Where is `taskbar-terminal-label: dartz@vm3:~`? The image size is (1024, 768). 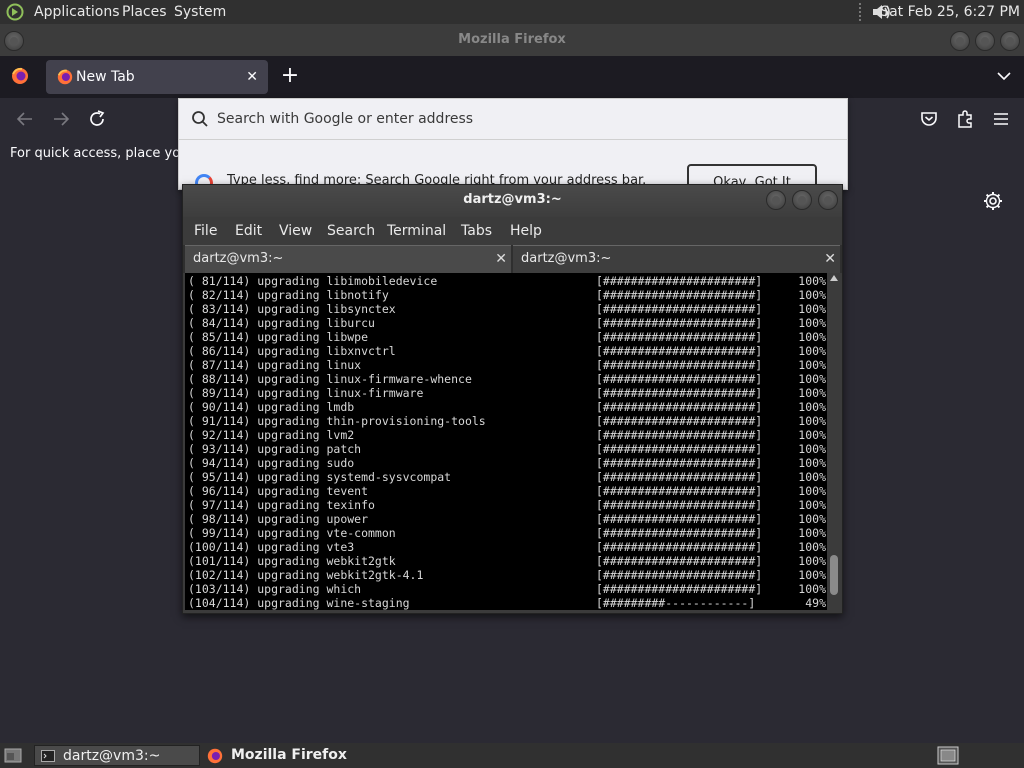 taskbar-terminal-label: dartz@vm3:~ is located at coordinates (112, 756).